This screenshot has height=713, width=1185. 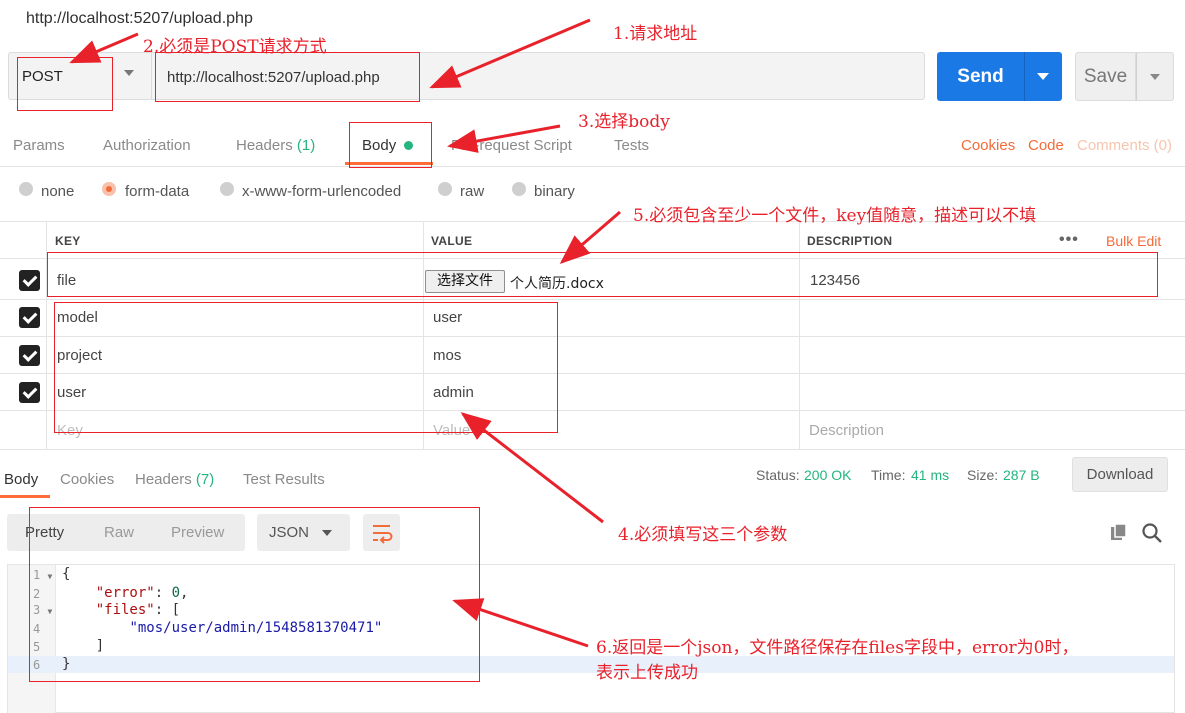 I want to click on annotation-6-line-1: 6.返回是一个json，文件路径保存在files字段中，error为0时，, so click(x=837, y=648).